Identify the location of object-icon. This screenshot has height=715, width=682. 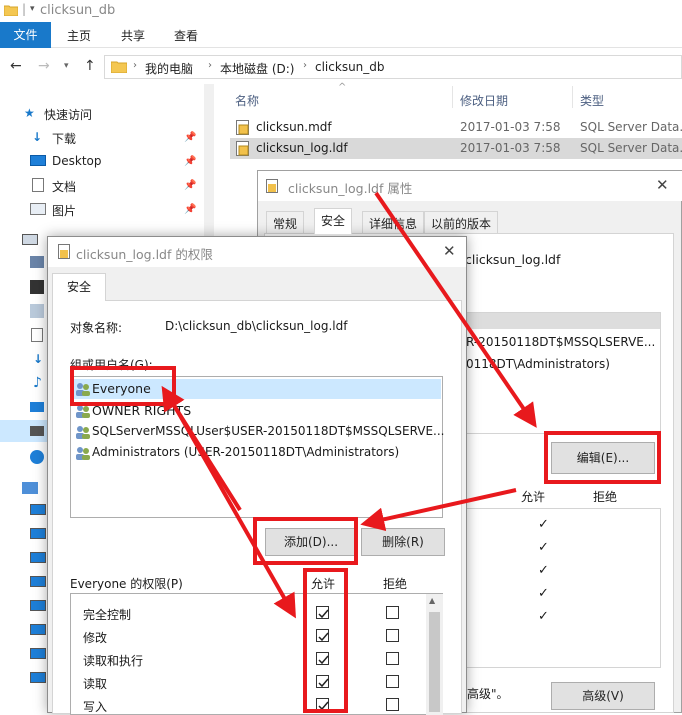
(37, 262).